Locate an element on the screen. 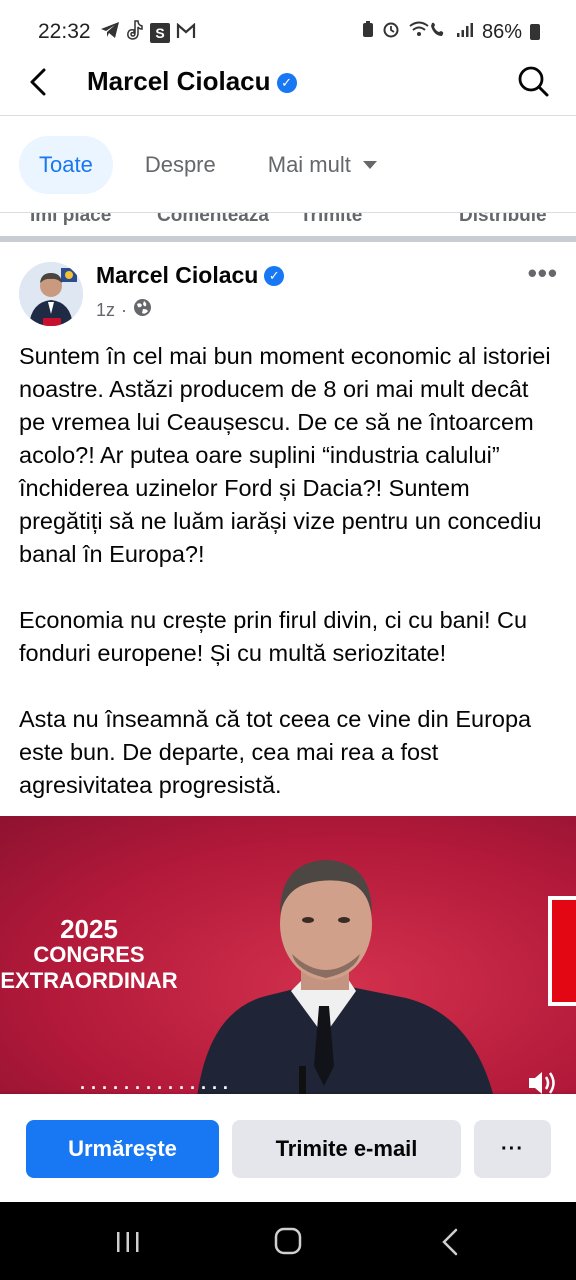 The height and width of the screenshot is (1280, 576). tab-label: Toate is located at coordinates (66, 164).